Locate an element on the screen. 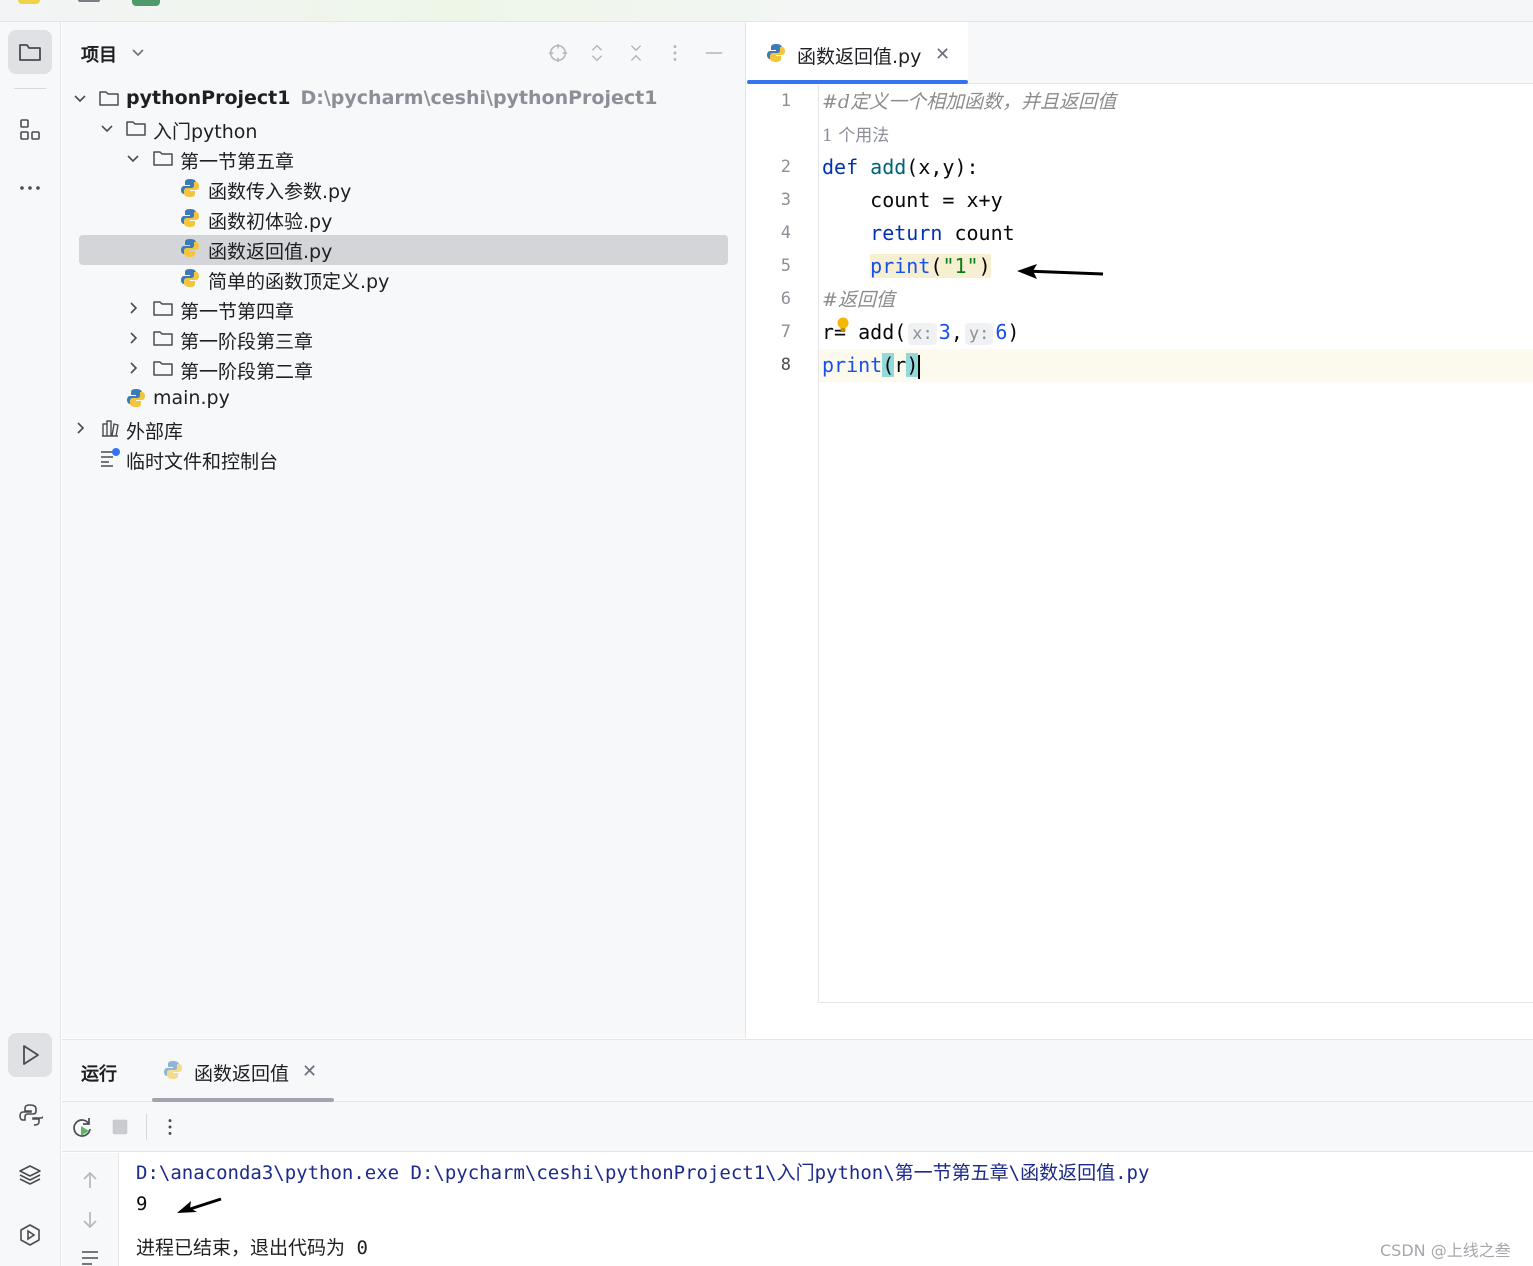  editor-tab-active: 函数返回值.py ✕ is located at coordinates (857, 53).